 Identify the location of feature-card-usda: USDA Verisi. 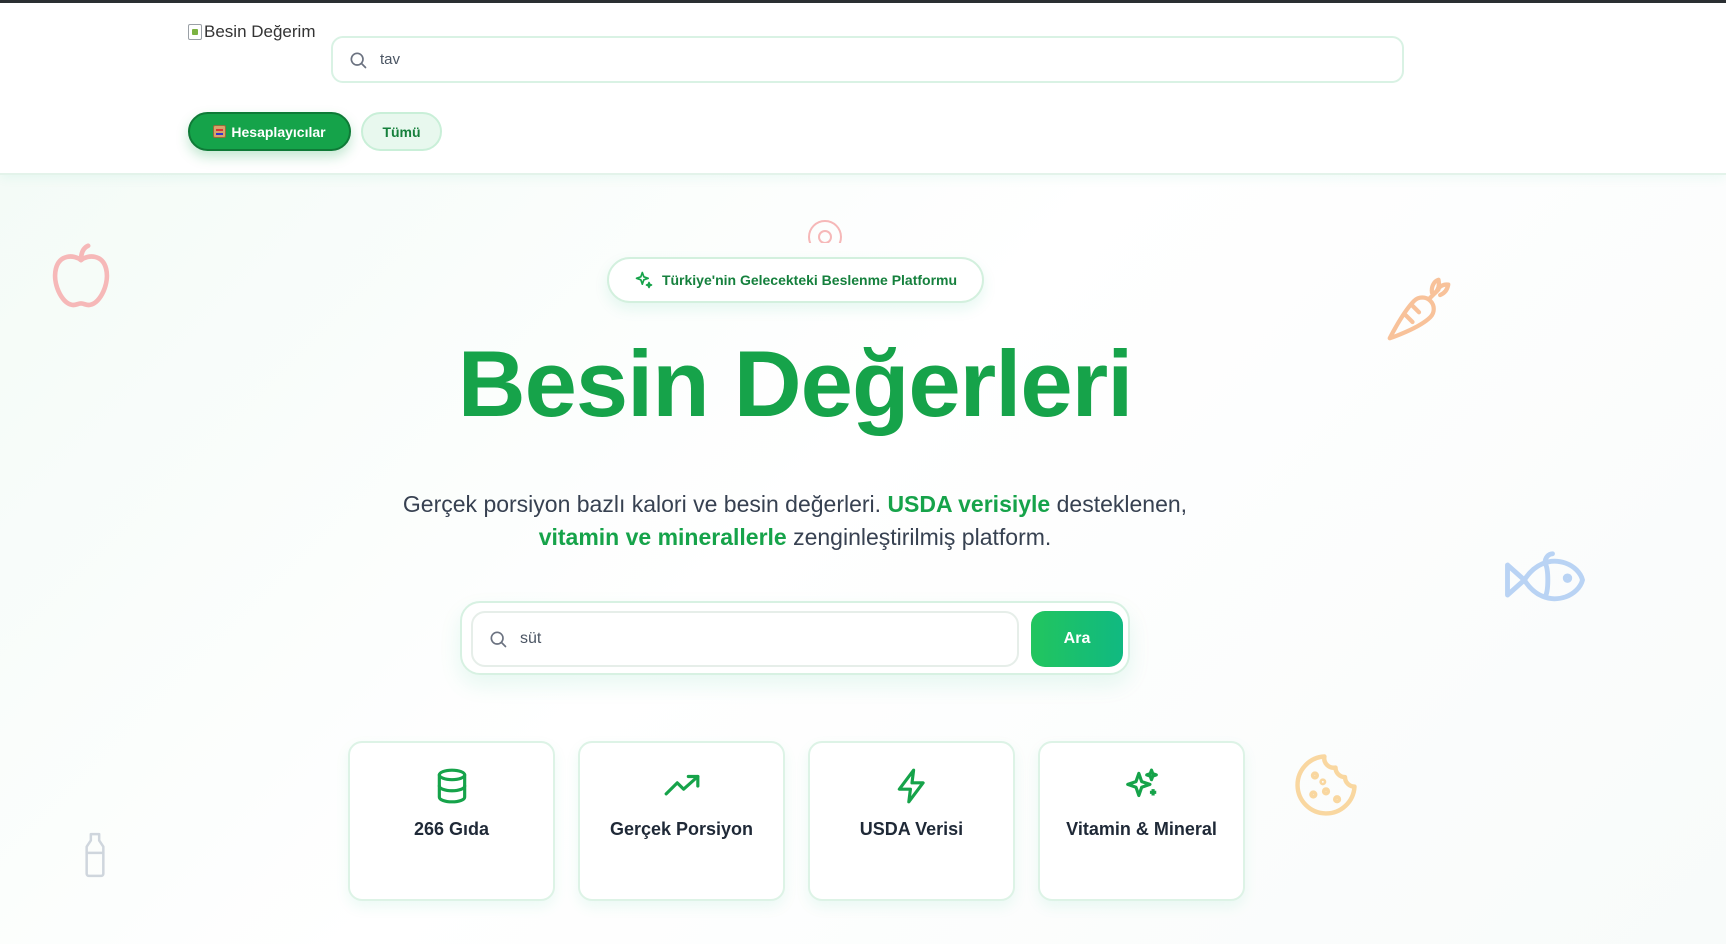
(911, 821).